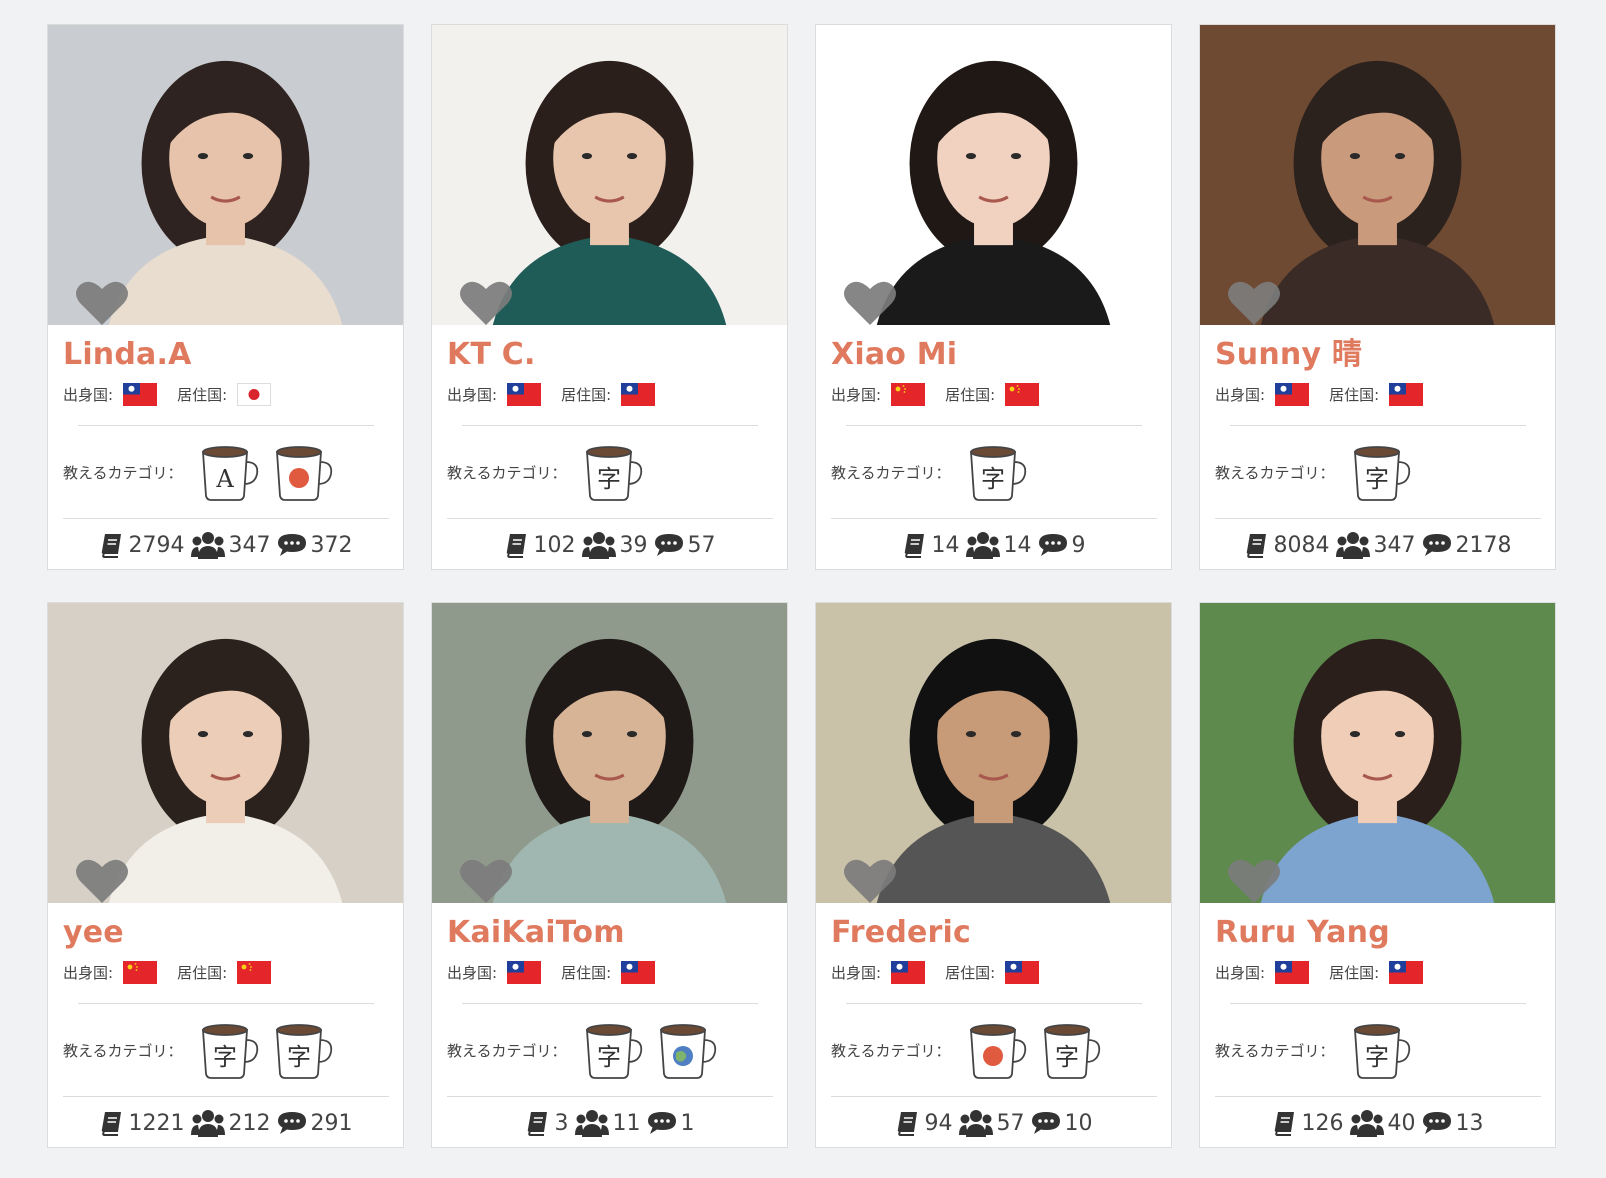 The width and height of the screenshot is (1606, 1178). I want to click on teacher-card: yee 出身国: 居住国: 教えるカテゴリ： 字 字 1221 212 291, so click(225, 875).